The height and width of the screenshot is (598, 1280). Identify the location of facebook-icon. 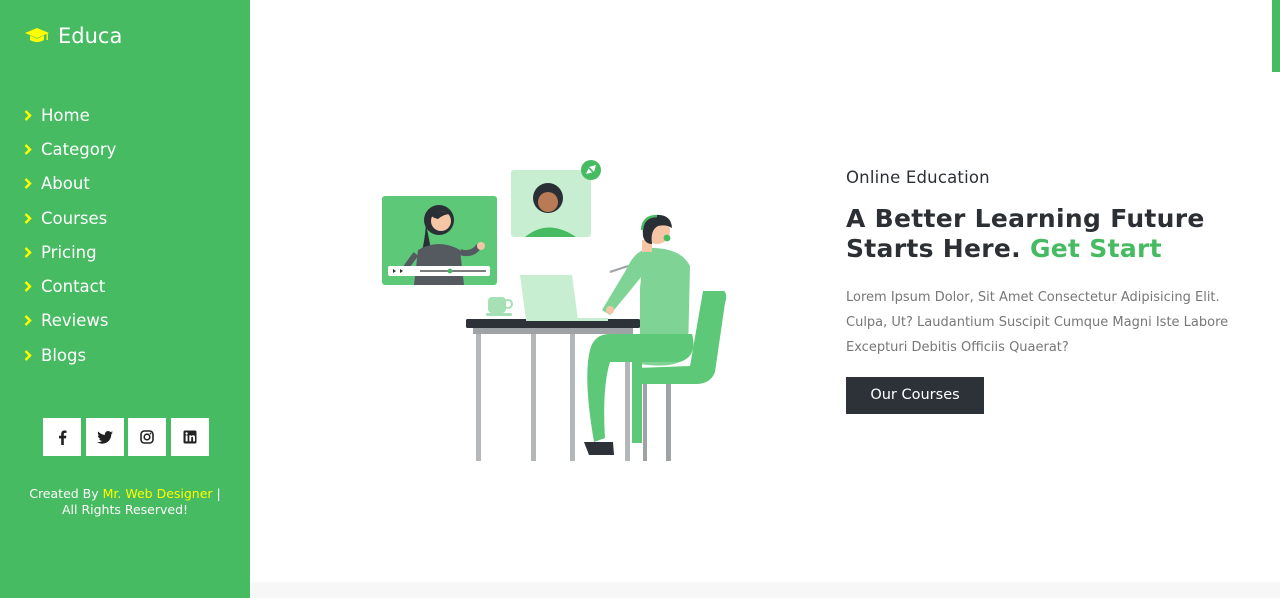
(62, 437).